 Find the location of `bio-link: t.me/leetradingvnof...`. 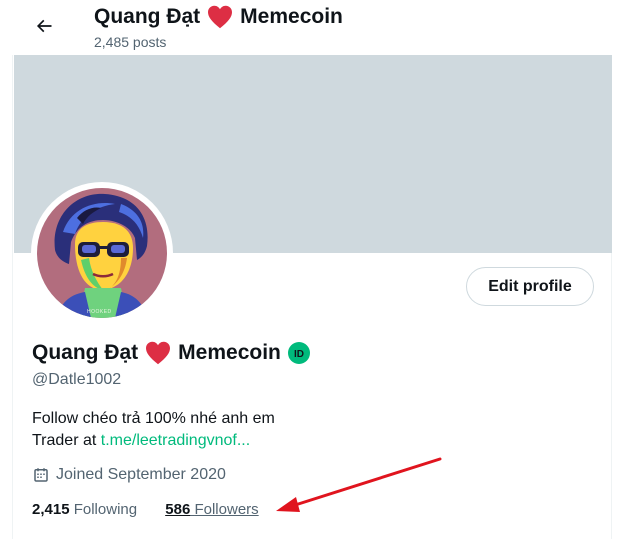

bio-link: t.me/leetradingvnof... is located at coordinates (175, 440).